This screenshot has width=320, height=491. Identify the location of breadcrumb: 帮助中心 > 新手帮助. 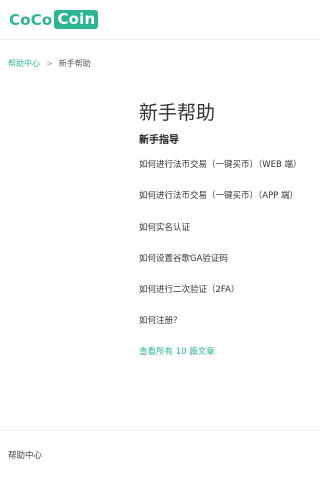
(49, 63).